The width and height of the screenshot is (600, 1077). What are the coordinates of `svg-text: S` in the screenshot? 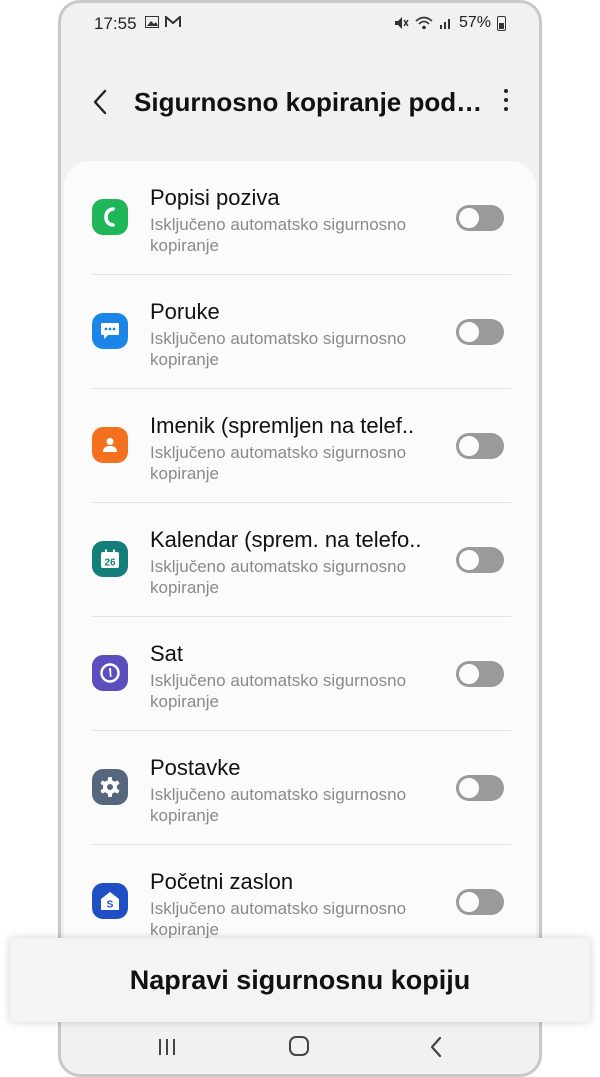 It's located at (110, 905).